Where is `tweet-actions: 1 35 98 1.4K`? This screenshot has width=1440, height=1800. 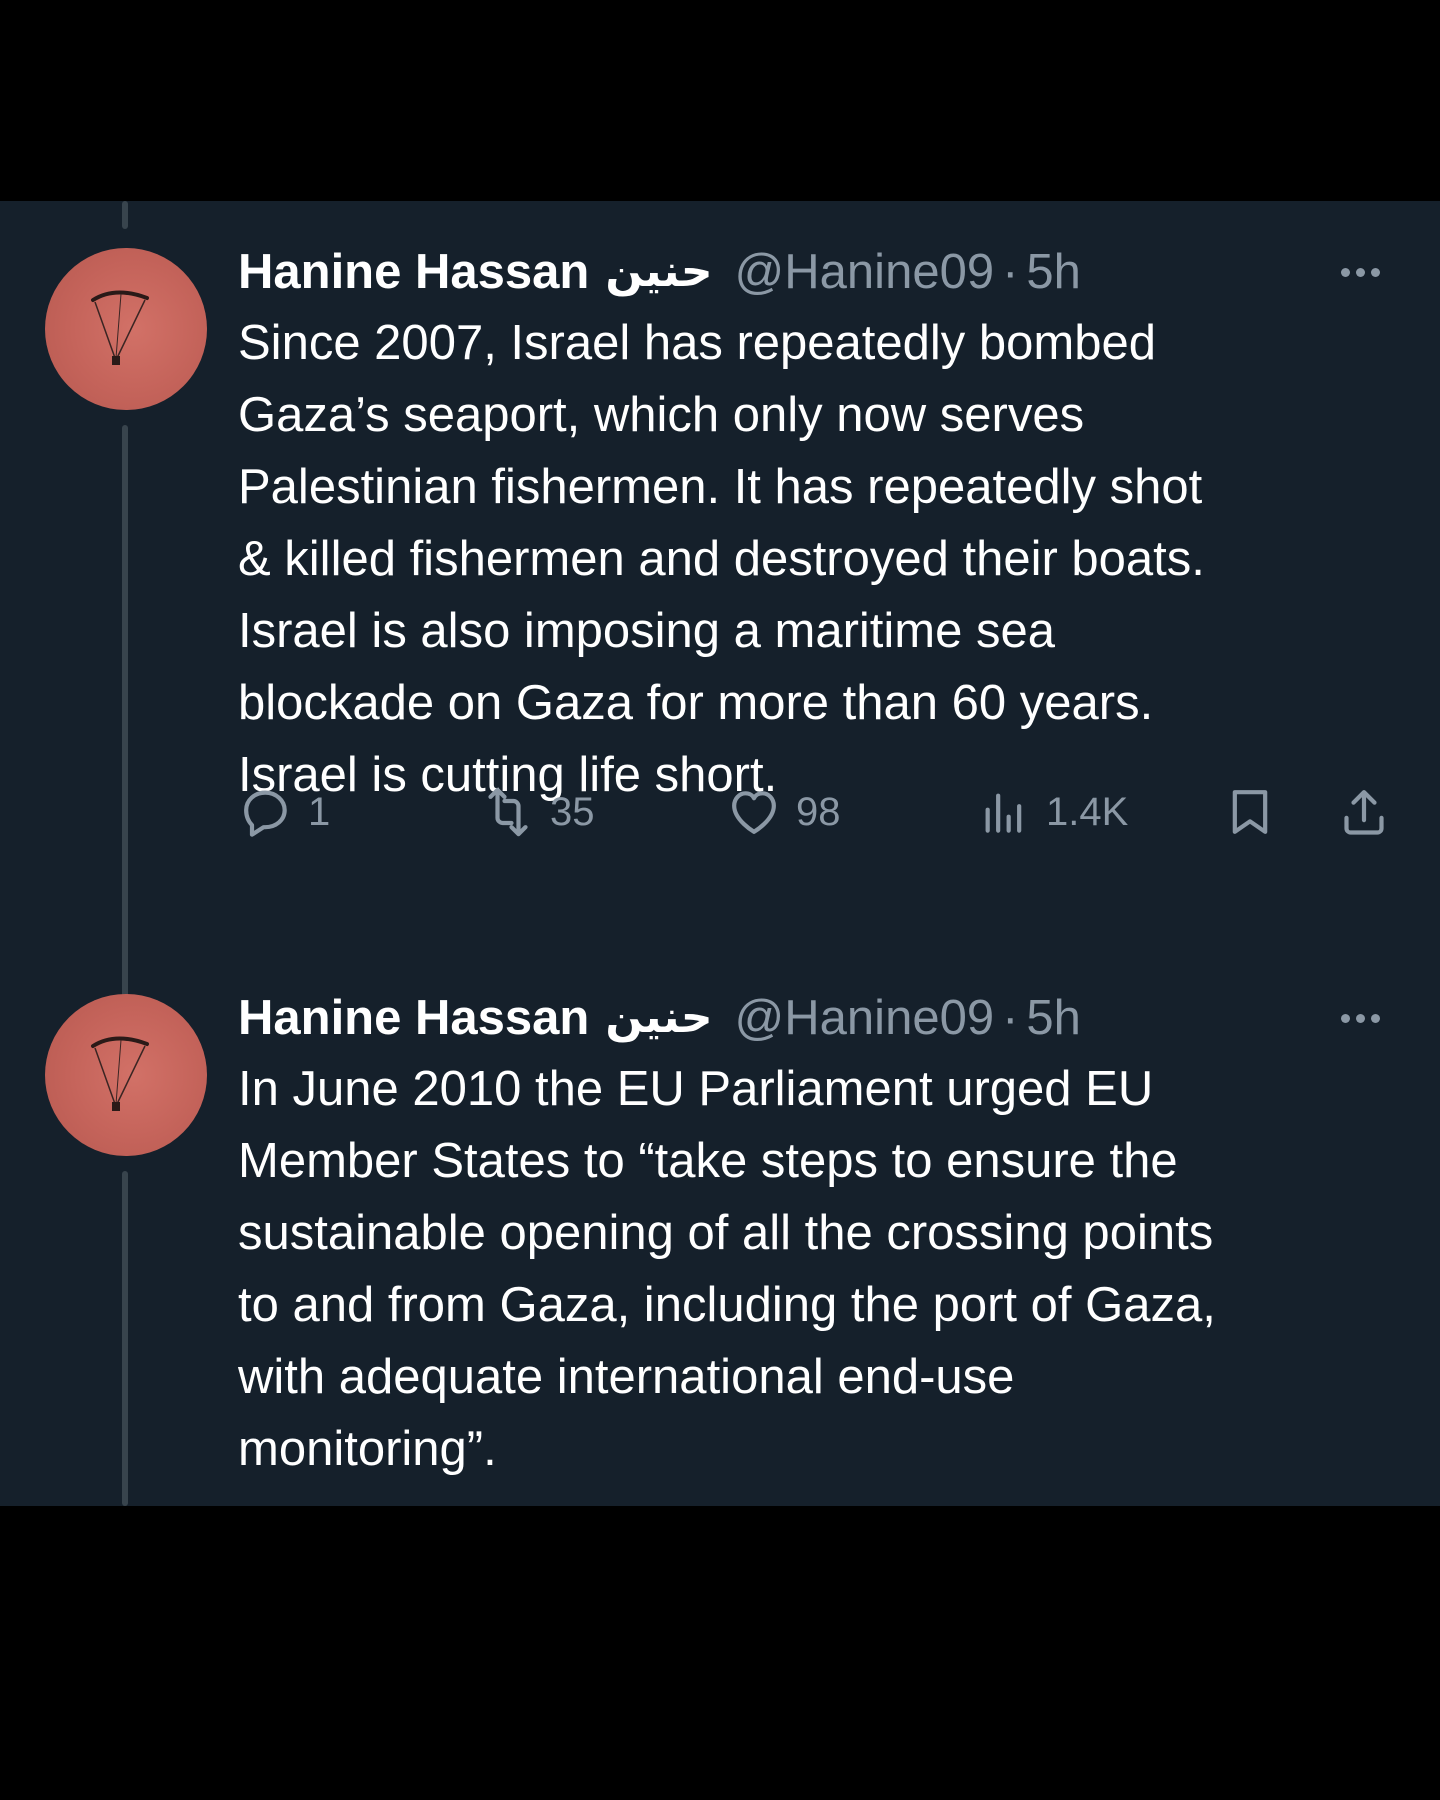 tweet-actions: 1 35 98 1.4K is located at coordinates (818, 812).